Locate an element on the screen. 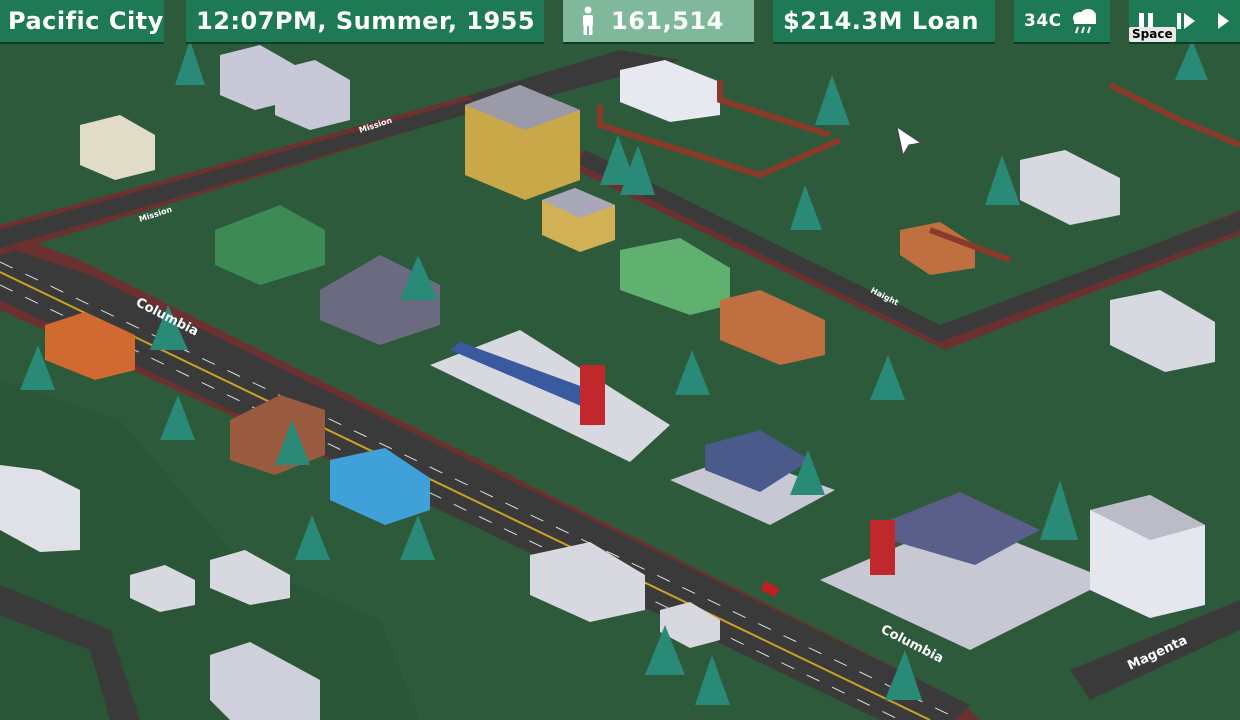 The height and width of the screenshot is (720, 1240). funds-value: $214.3M Loan is located at coordinates (881, 21).